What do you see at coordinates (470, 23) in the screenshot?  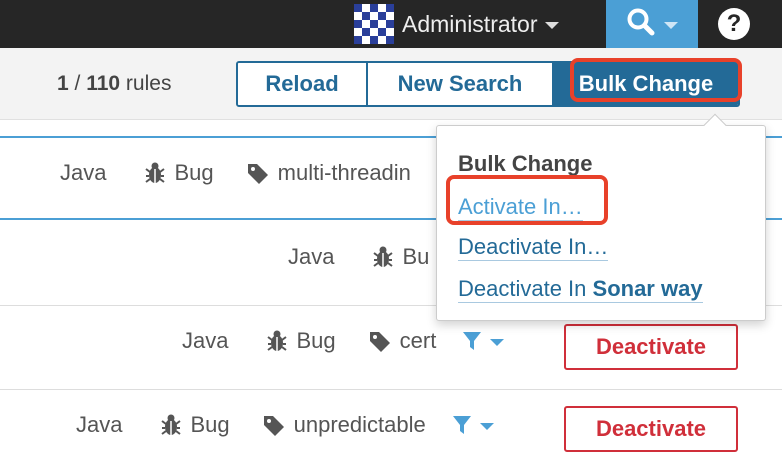 I see `user-name: Administrator` at bounding box center [470, 23].